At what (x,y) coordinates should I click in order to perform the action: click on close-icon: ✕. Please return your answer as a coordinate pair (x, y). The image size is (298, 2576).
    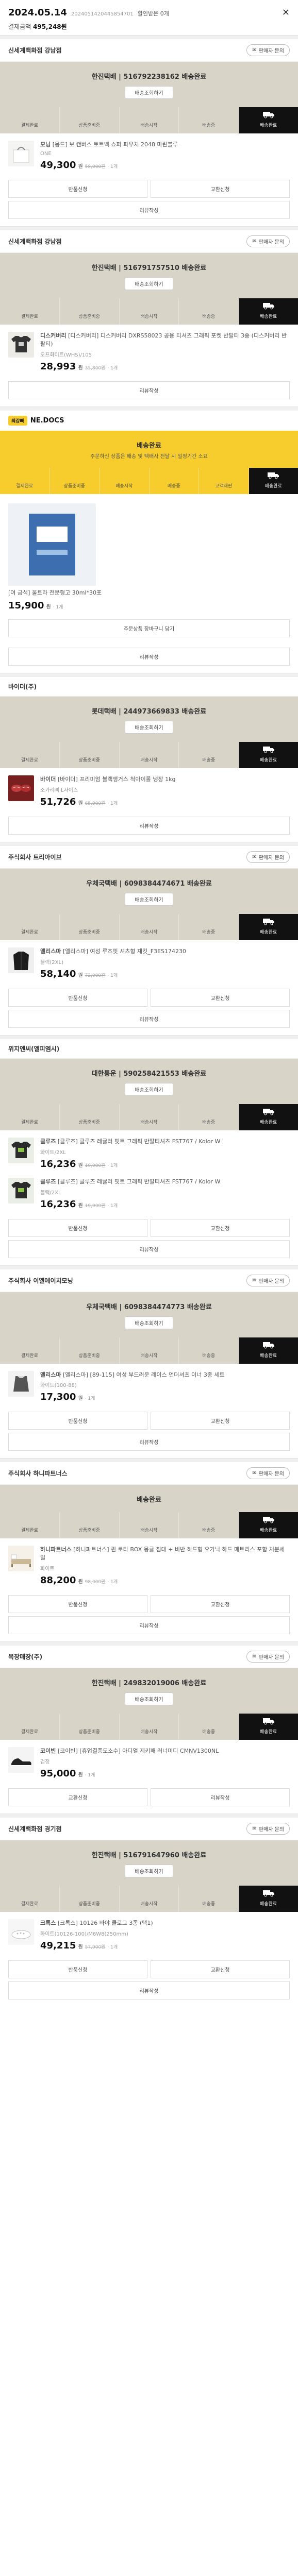
    Looking at the image, I should click on (286, 12).